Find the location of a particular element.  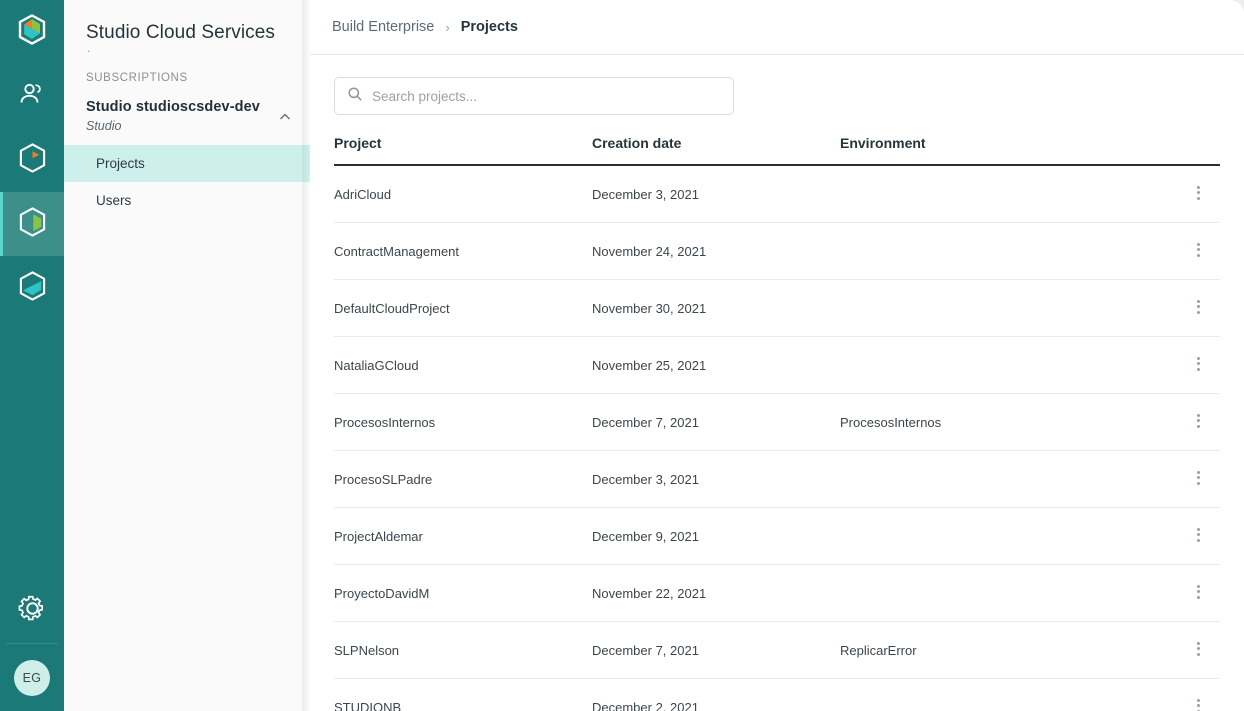

cell-project: ProcesosInternos is located at coordinates (463, 422).